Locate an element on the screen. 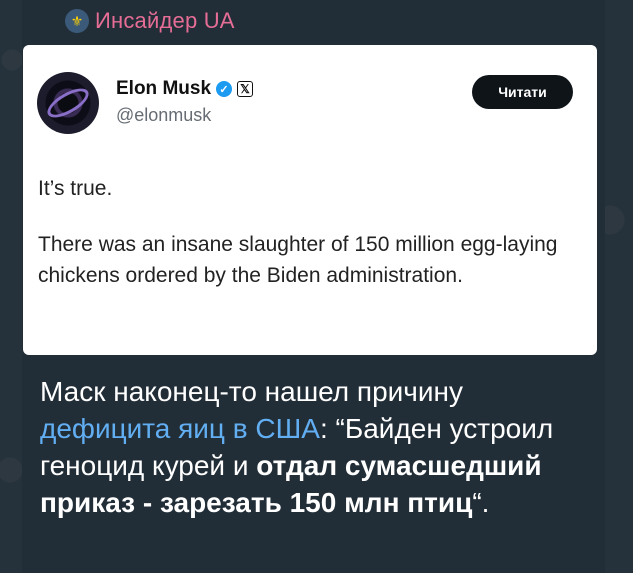  verified-badge-icon: ✓ is located at coordinates (224, 89).